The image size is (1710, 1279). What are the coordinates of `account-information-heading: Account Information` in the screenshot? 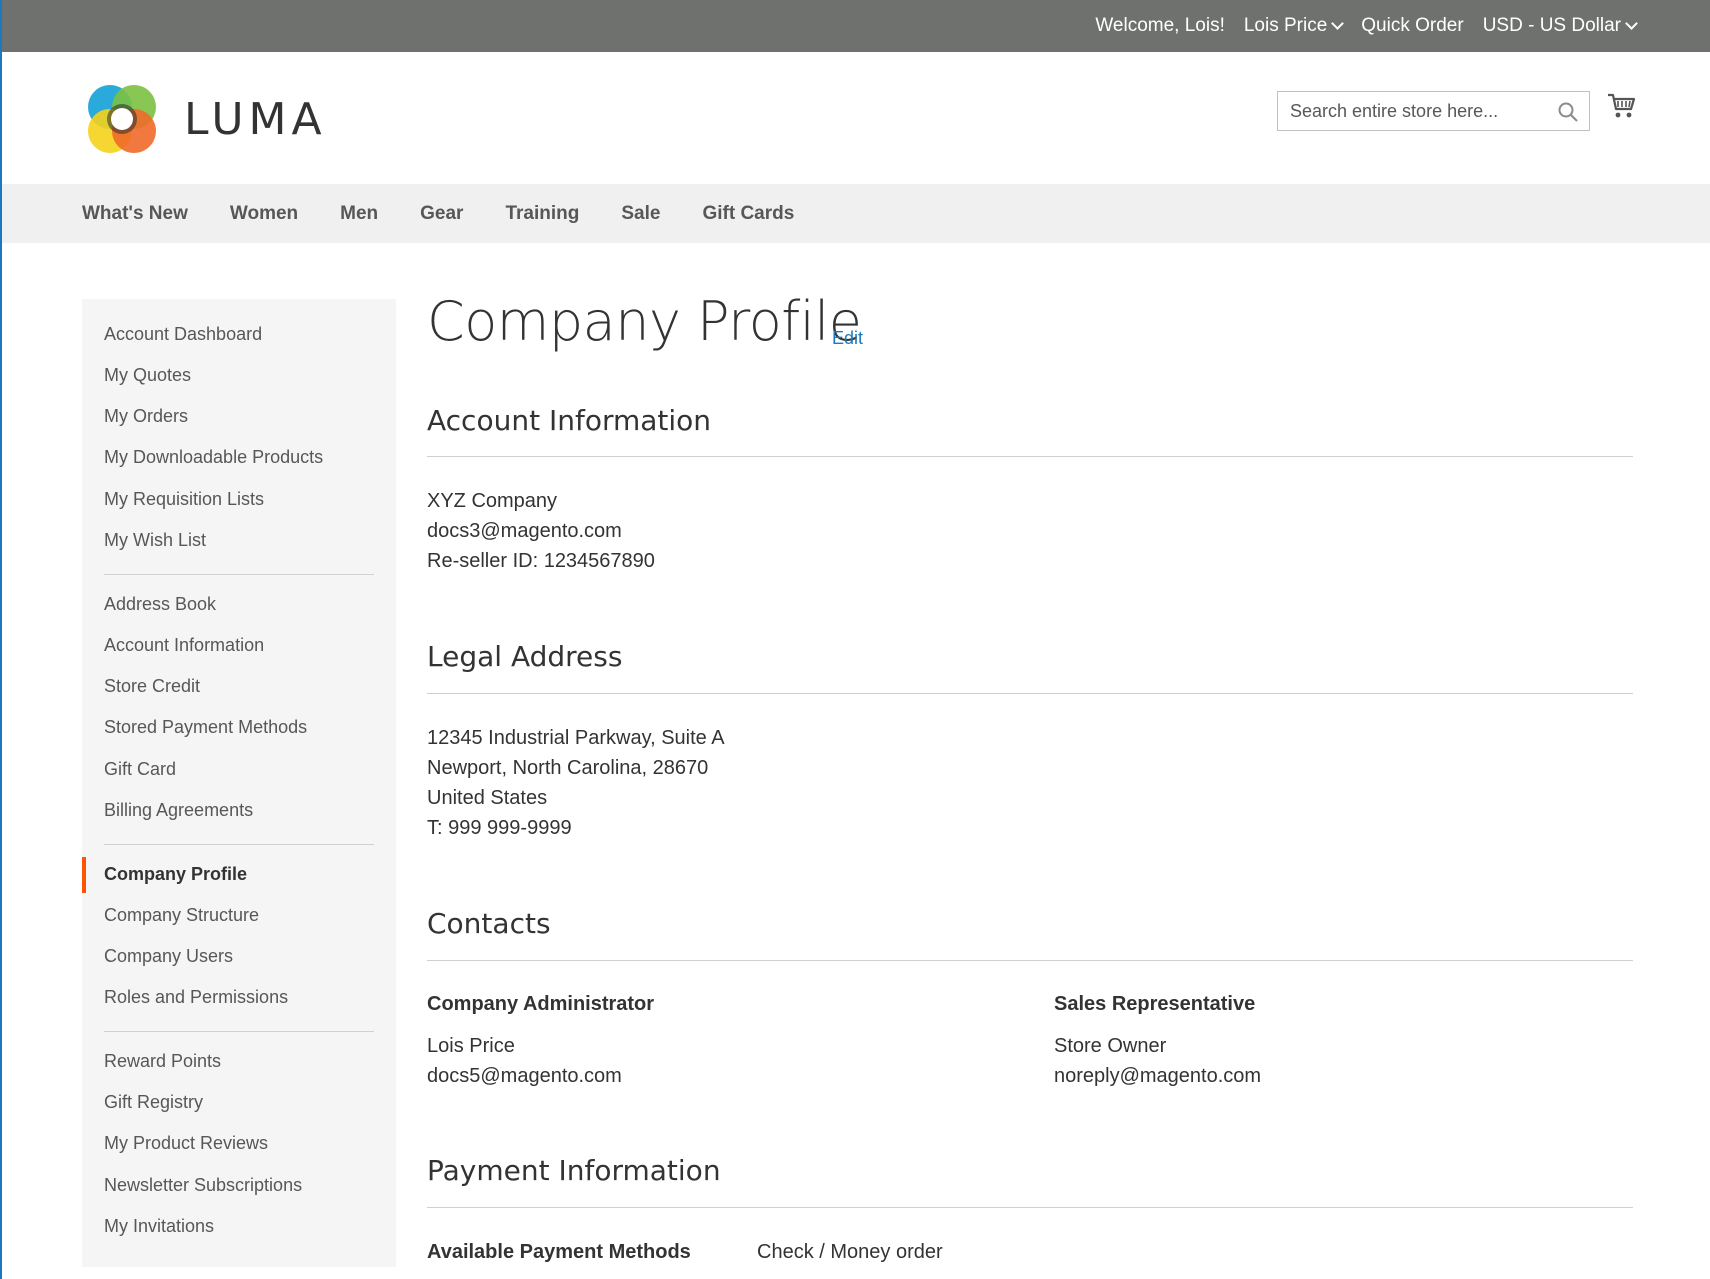 It's located at (569, 420).